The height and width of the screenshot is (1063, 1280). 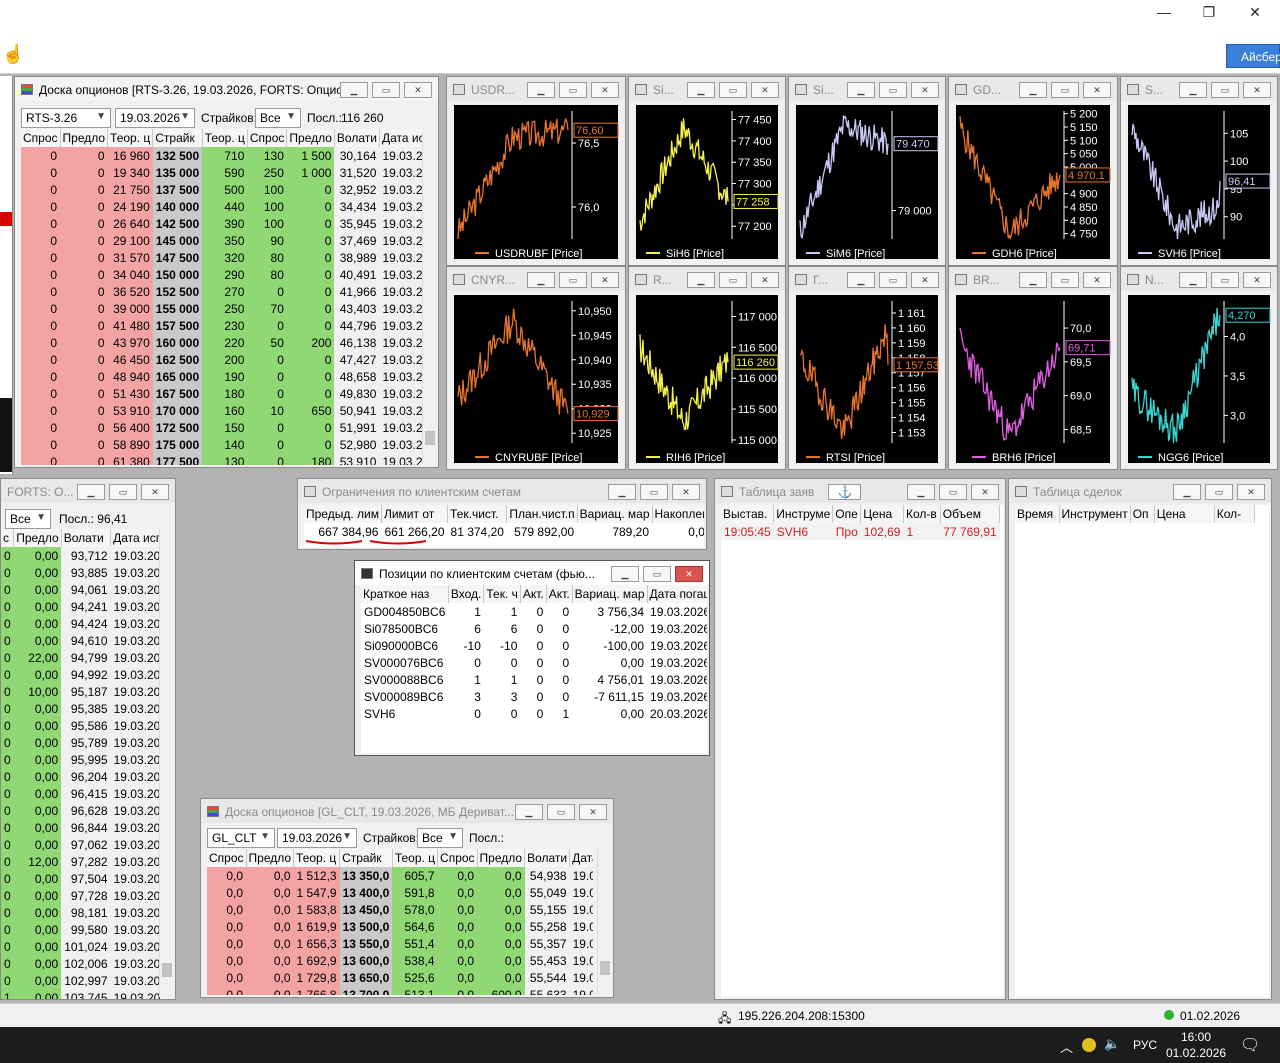 What do you see at coordinates (222, 376) in the screenshot?
I see `table-row: 0048 940165 0001900048,65819.03.2026` at bounding box center [222, 376].